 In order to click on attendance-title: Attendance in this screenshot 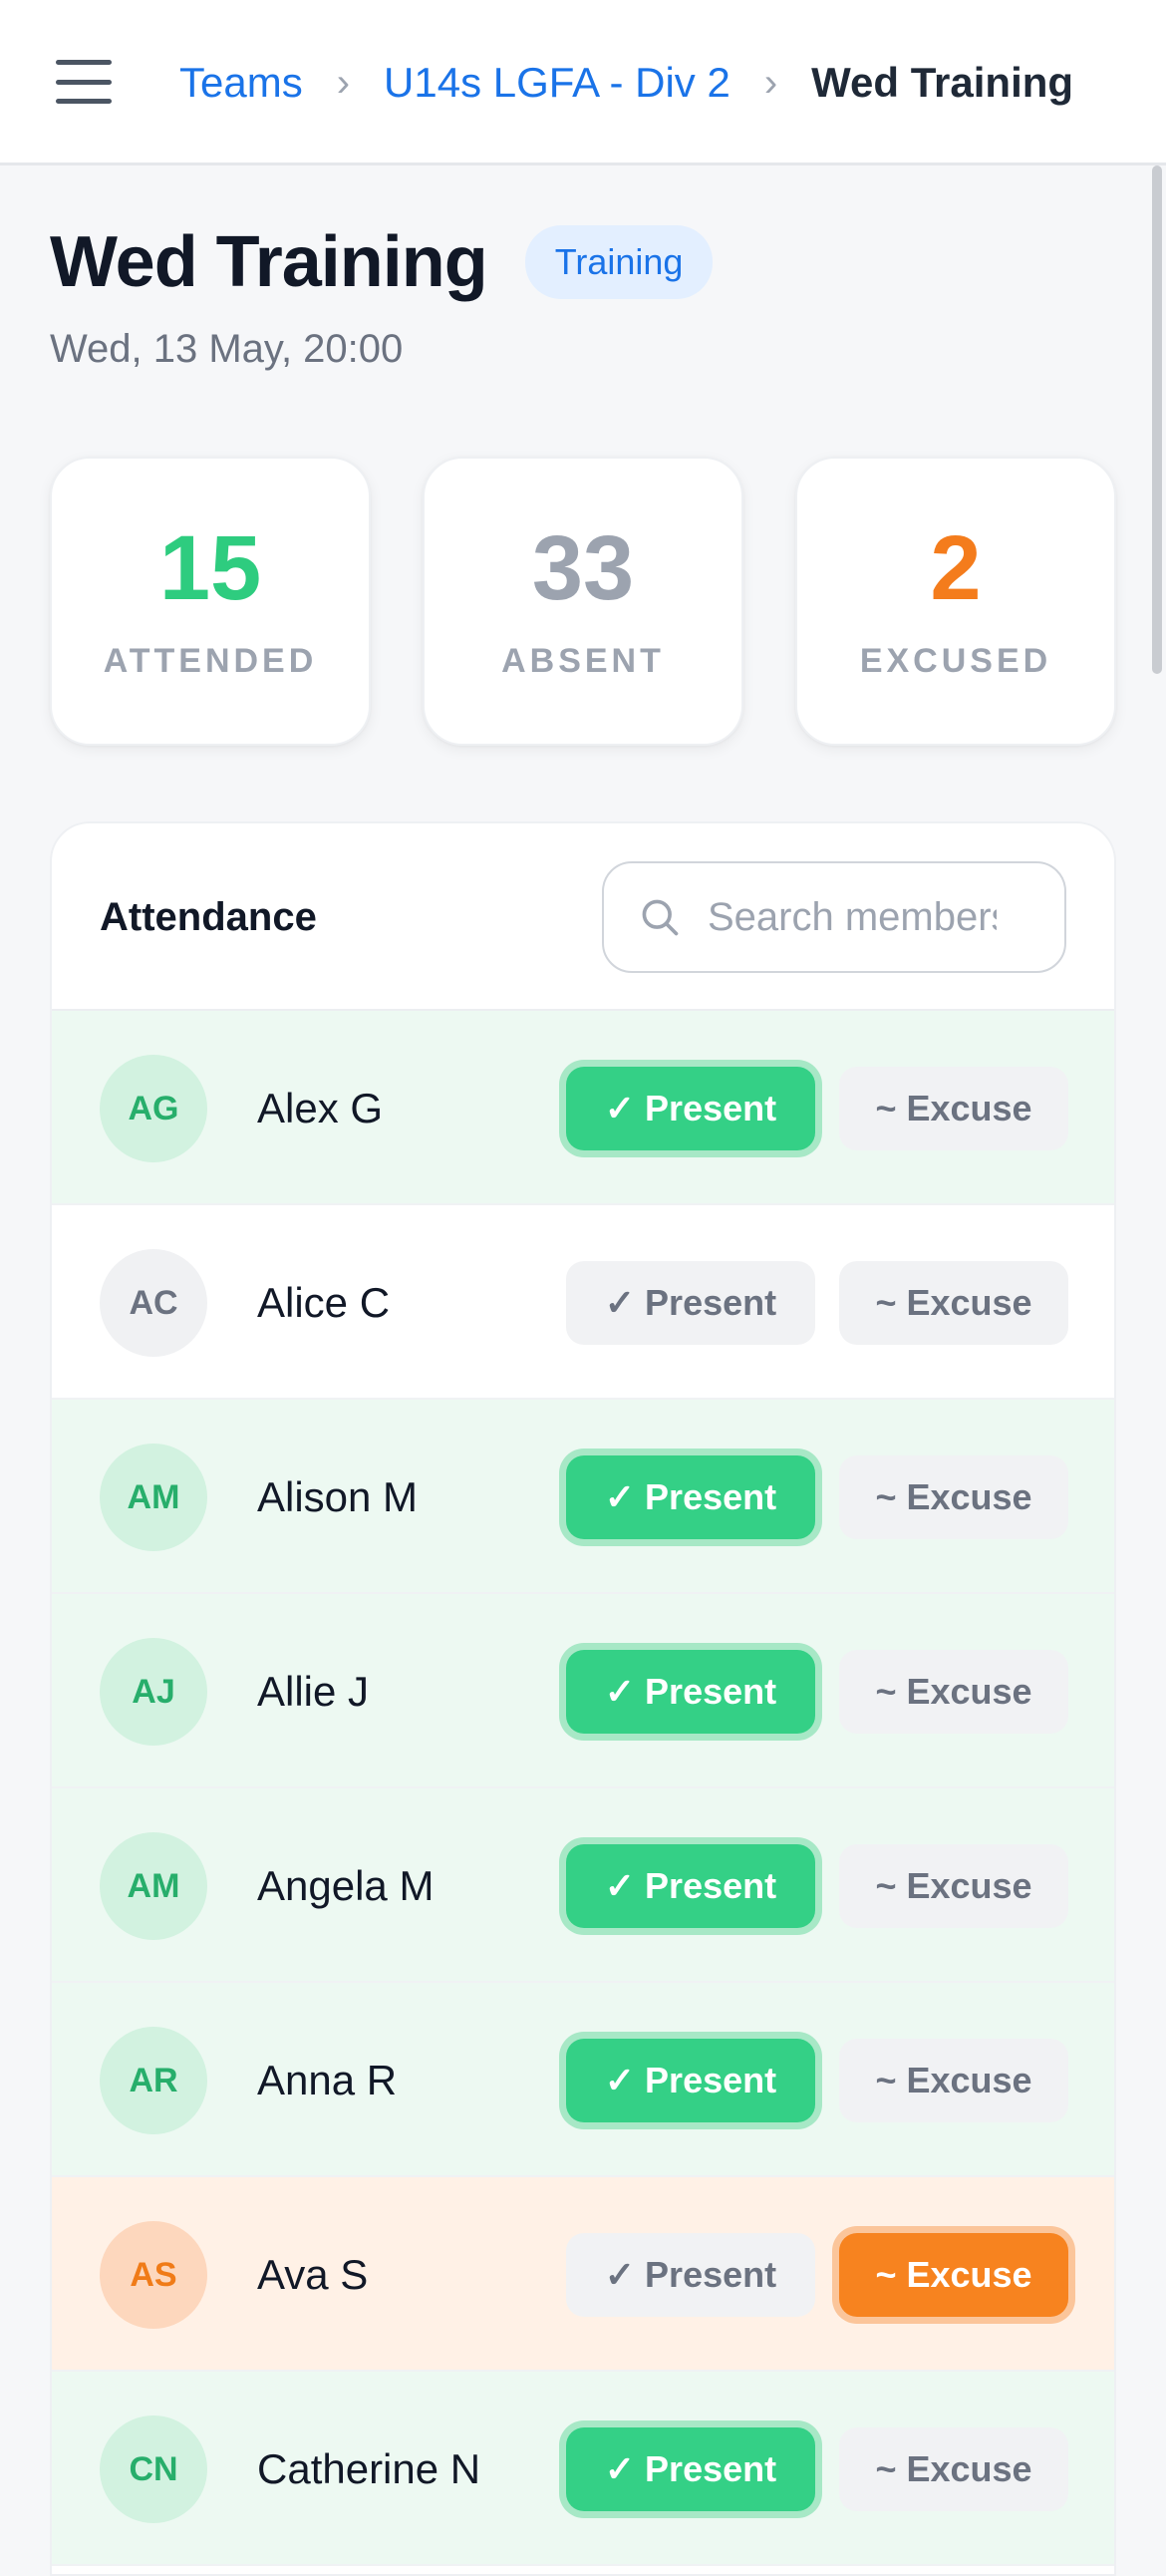, I will do `click(209, 916)`.